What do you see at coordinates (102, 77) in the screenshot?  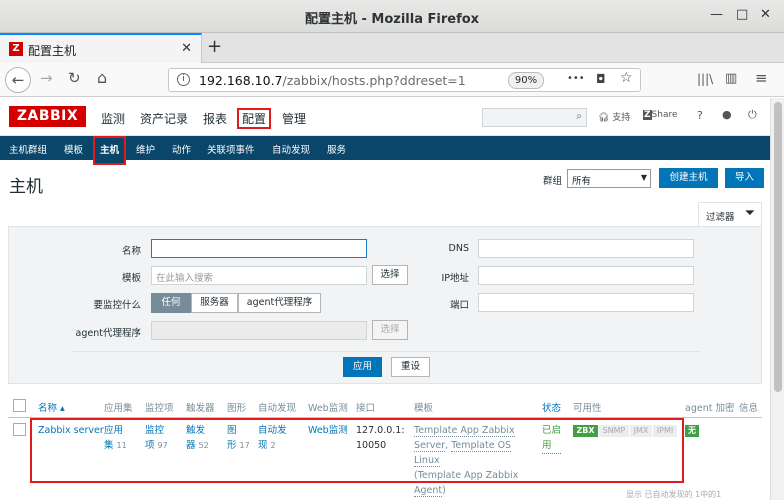 I see `home-button: ⌂` at bounding box center [102, 77].